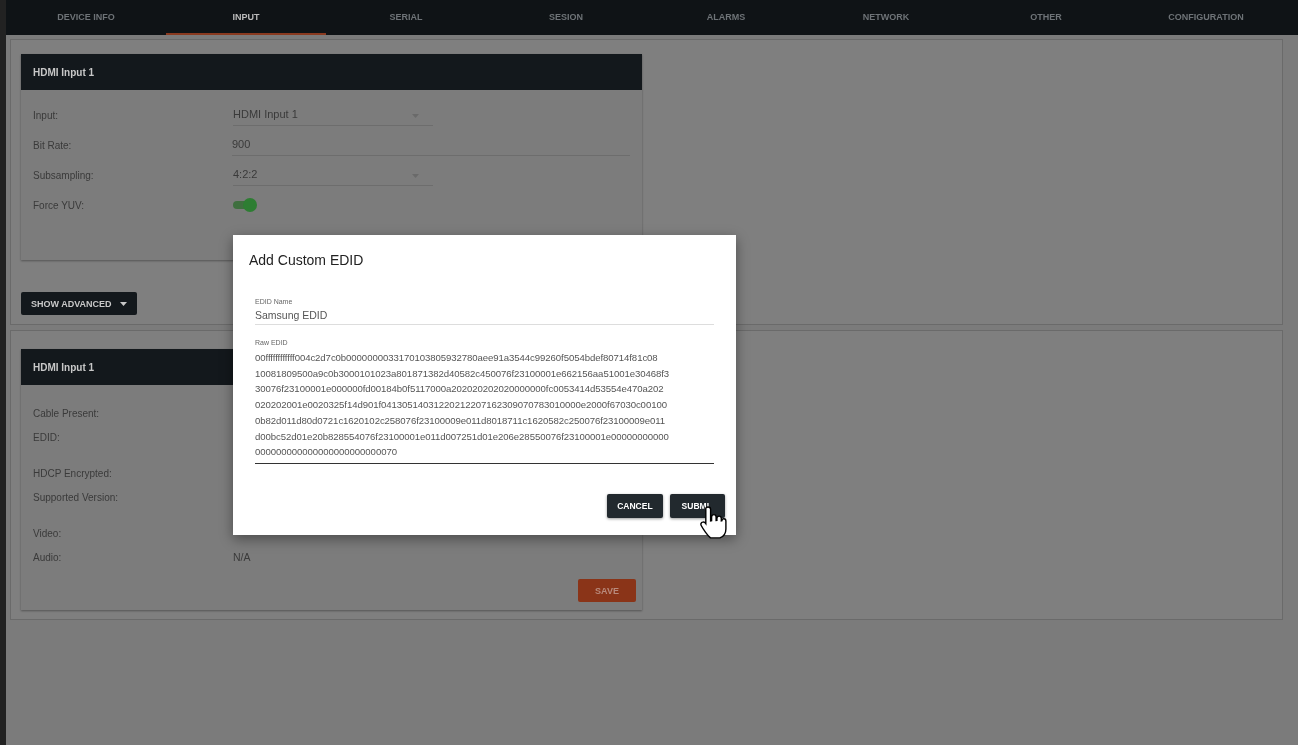 This screenshot has height=745, width=1298. I want to click on nav-tab: DEVICE INFO, so click(86, 17).